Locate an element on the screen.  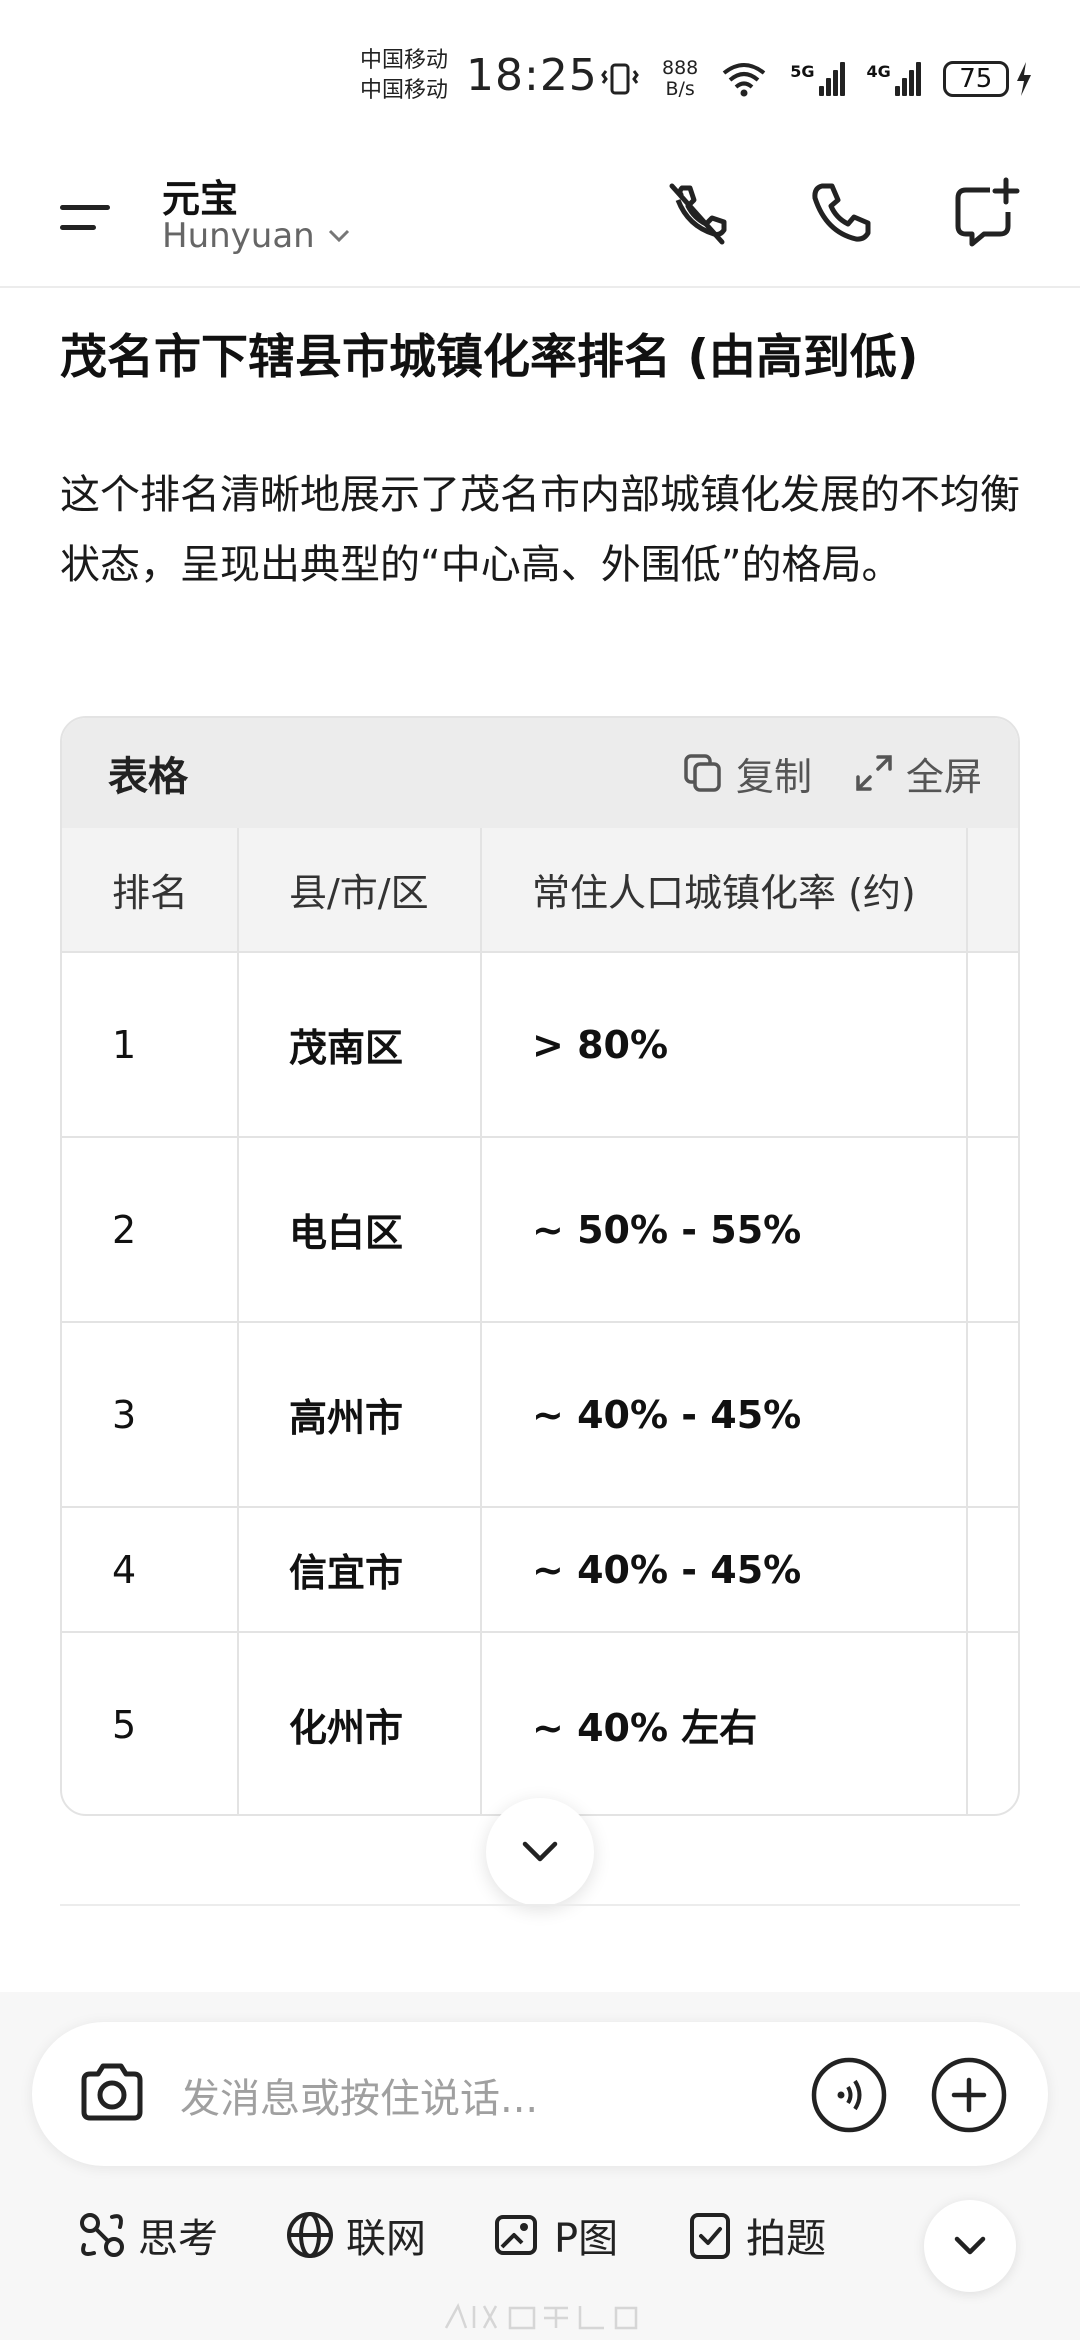
cell-rank: 3 is located at coordinates (150, 1415).